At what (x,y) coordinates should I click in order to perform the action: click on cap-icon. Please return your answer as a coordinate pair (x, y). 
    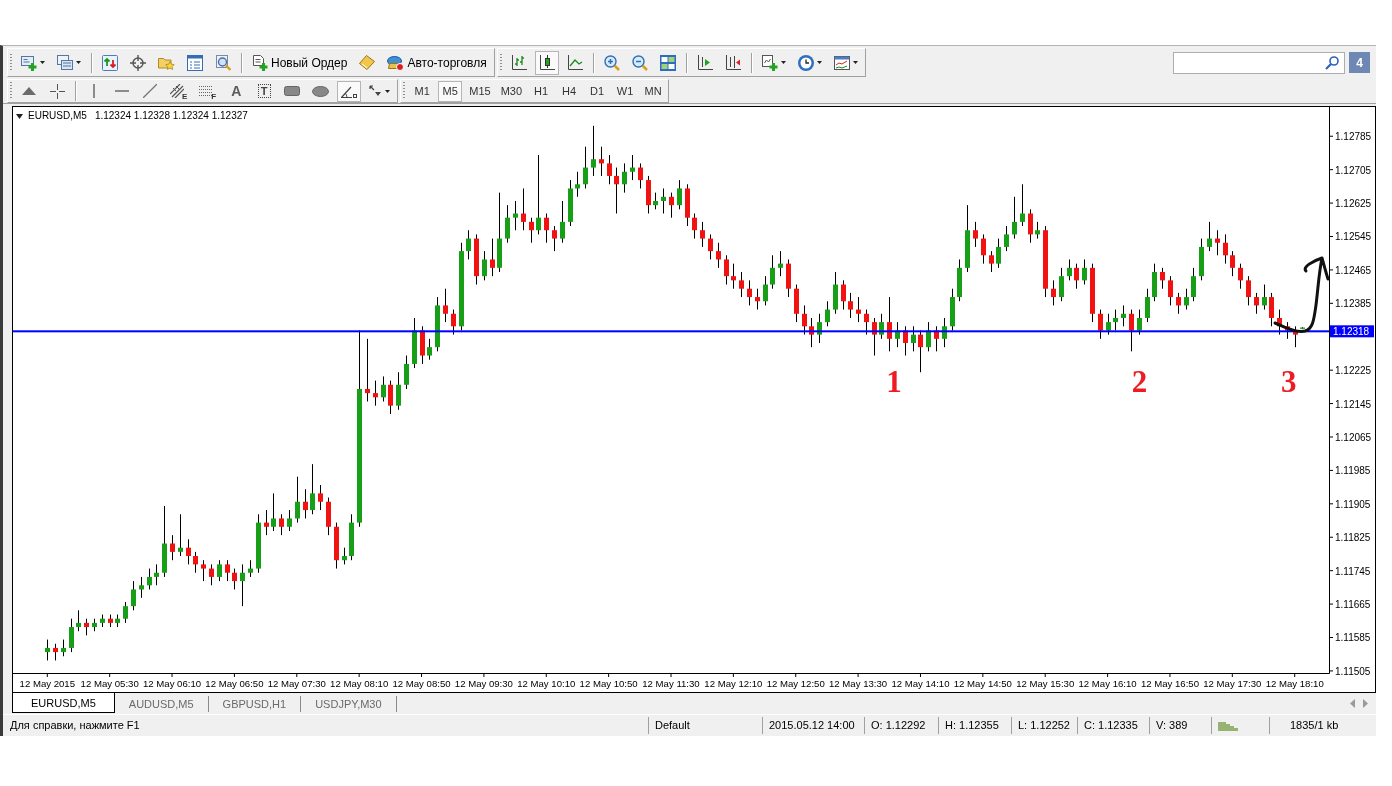
    Looking at the image, I should click on (396, 62).